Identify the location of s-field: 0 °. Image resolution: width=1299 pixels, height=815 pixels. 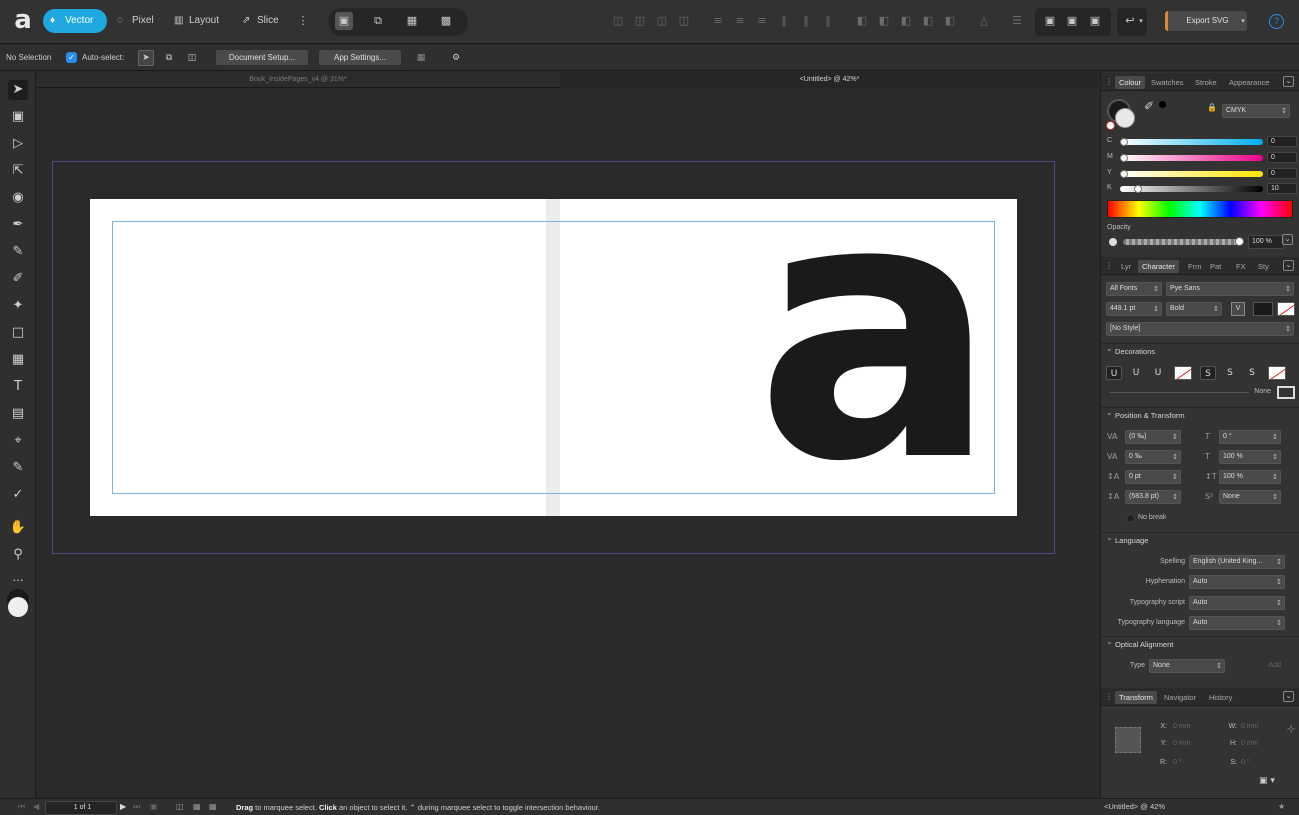
(1260, 763).